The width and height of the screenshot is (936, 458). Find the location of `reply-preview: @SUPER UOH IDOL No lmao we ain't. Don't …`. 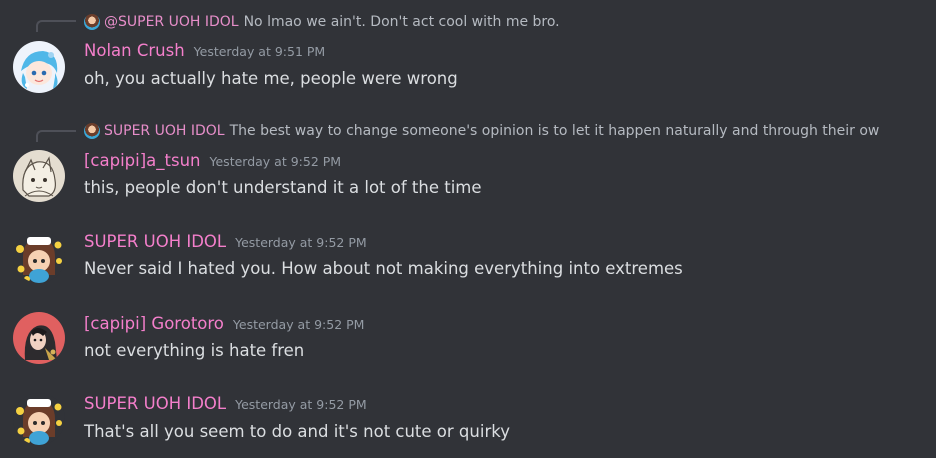

reply-preview: @SUPER UOH IDOL No lmao we ain't. Don't … is located at coordinates (504, 22).